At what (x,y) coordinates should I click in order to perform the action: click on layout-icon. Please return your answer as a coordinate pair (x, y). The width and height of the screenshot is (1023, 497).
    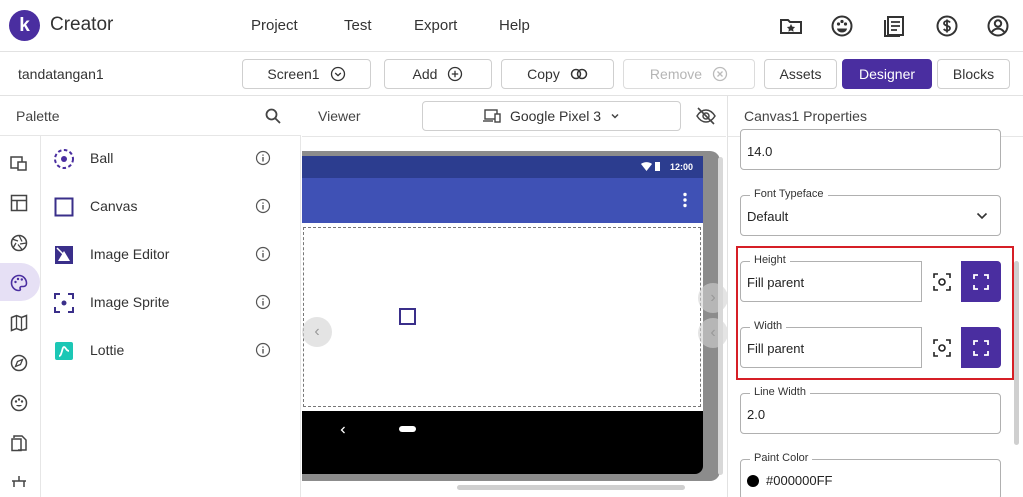
    Looking at the image, I should click on (19, 203).